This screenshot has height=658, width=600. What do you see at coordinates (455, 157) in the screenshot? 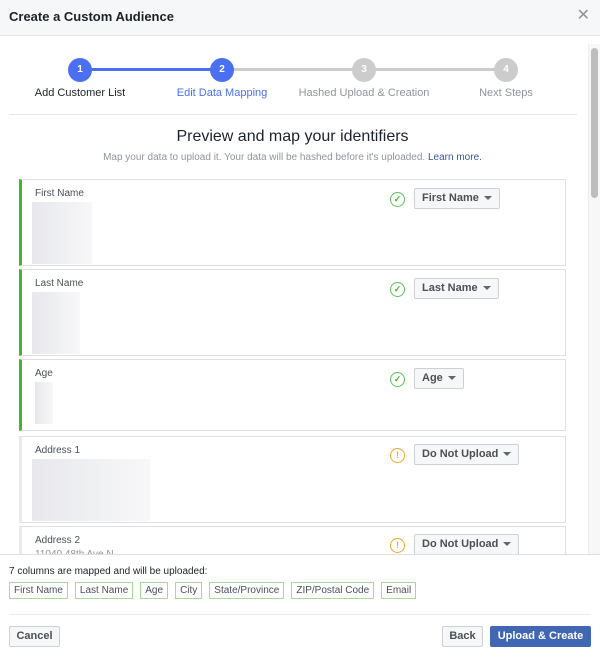
I see `learn-more-link: Learn more.` at bounding box center [455, 157].